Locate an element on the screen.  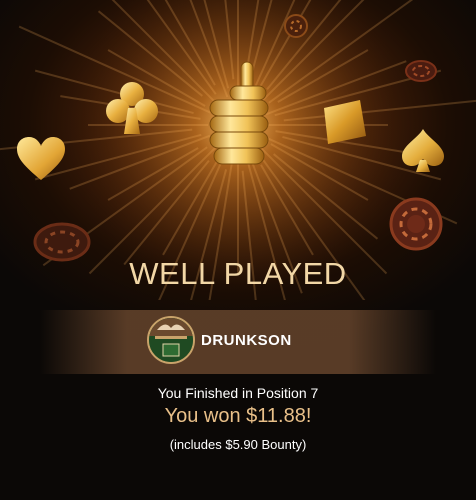
avatar is located at coordinates (171, 340).